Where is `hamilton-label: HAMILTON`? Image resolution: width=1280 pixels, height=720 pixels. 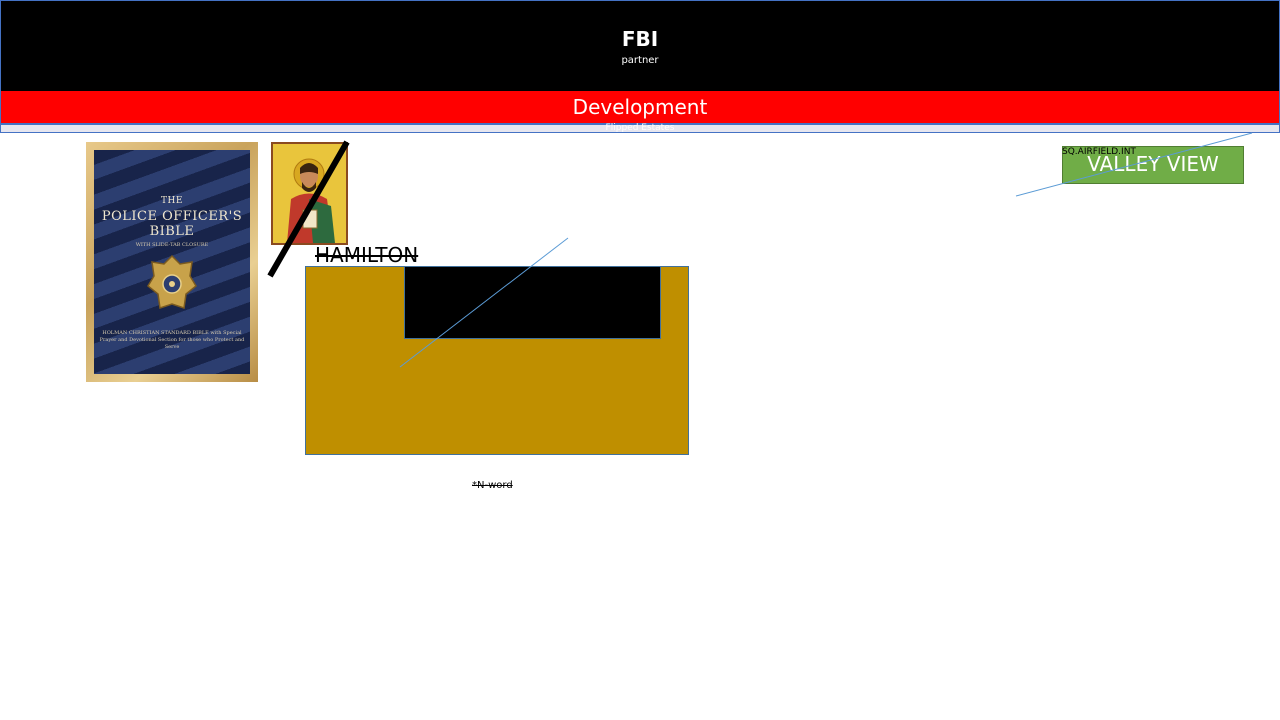 hamilton-label: HAMILTON is located at coordinates (367, 255).